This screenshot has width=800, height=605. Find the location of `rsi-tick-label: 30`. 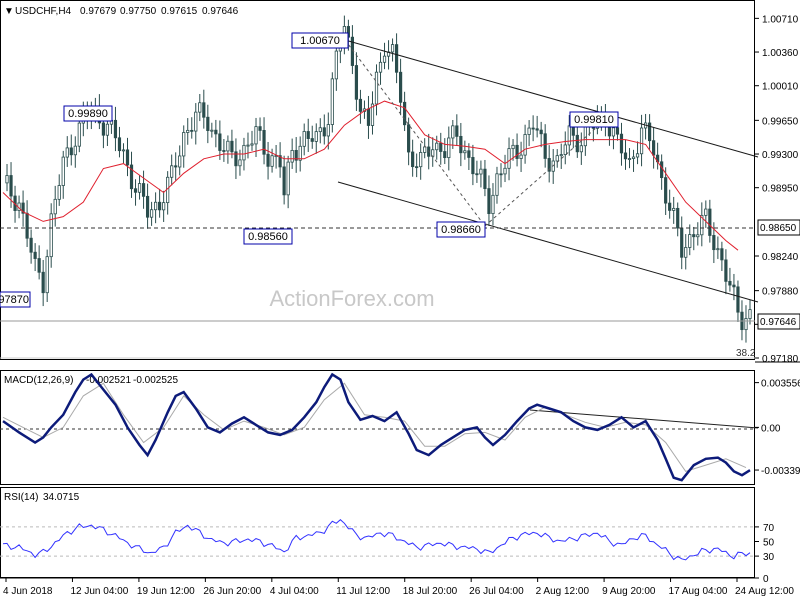

rsi-tick-label: 30 is located at coordinates (769, 557).